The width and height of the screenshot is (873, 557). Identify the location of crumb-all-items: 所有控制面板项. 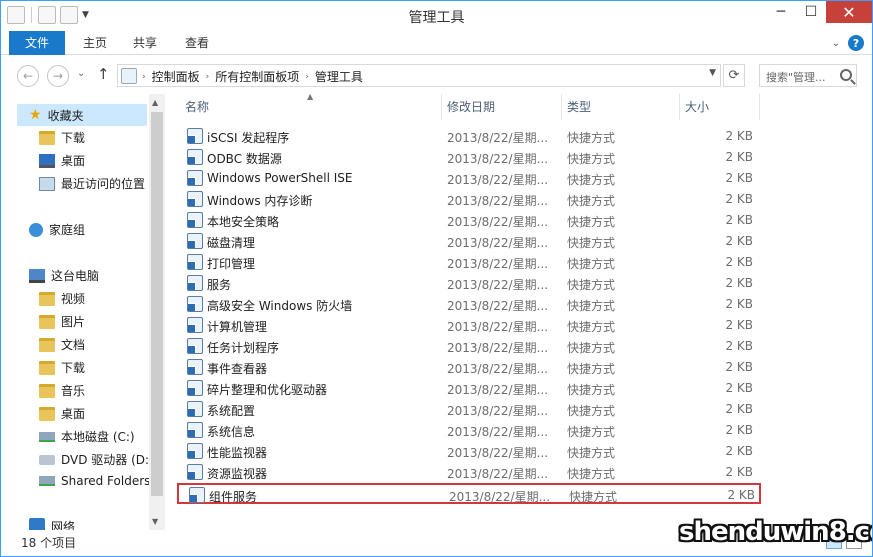
(257, 76).